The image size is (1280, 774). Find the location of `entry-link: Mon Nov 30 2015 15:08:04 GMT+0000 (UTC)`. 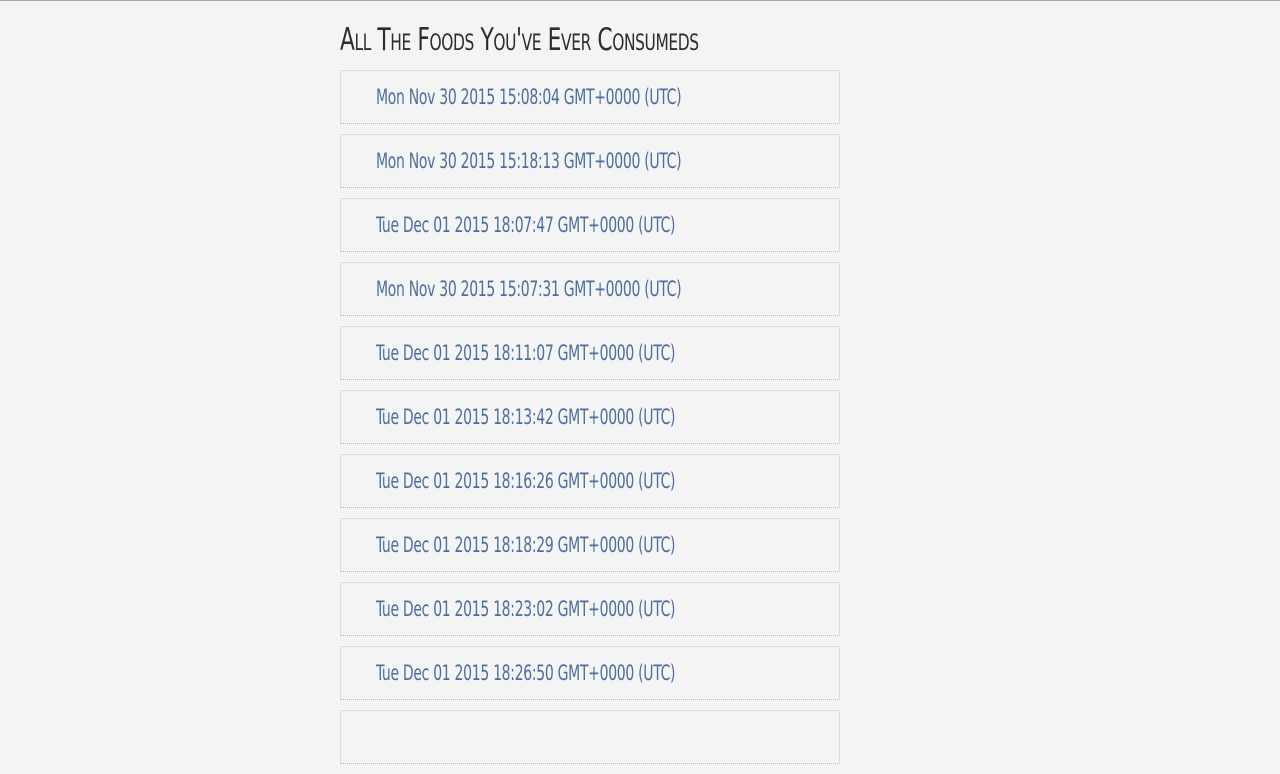

entry-link: Mon Nov 30 2015 15:08:04 GMT+0000 (UTC) is located at coordinates (529, 97).